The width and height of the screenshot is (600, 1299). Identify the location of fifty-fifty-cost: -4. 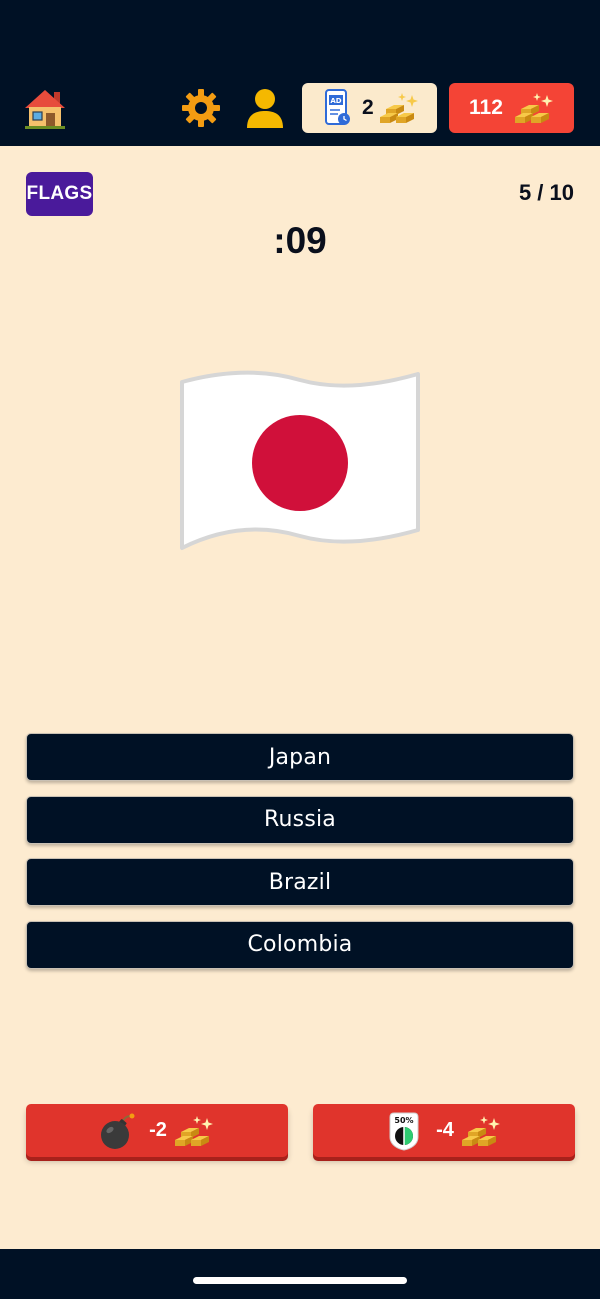
(445, 1130).